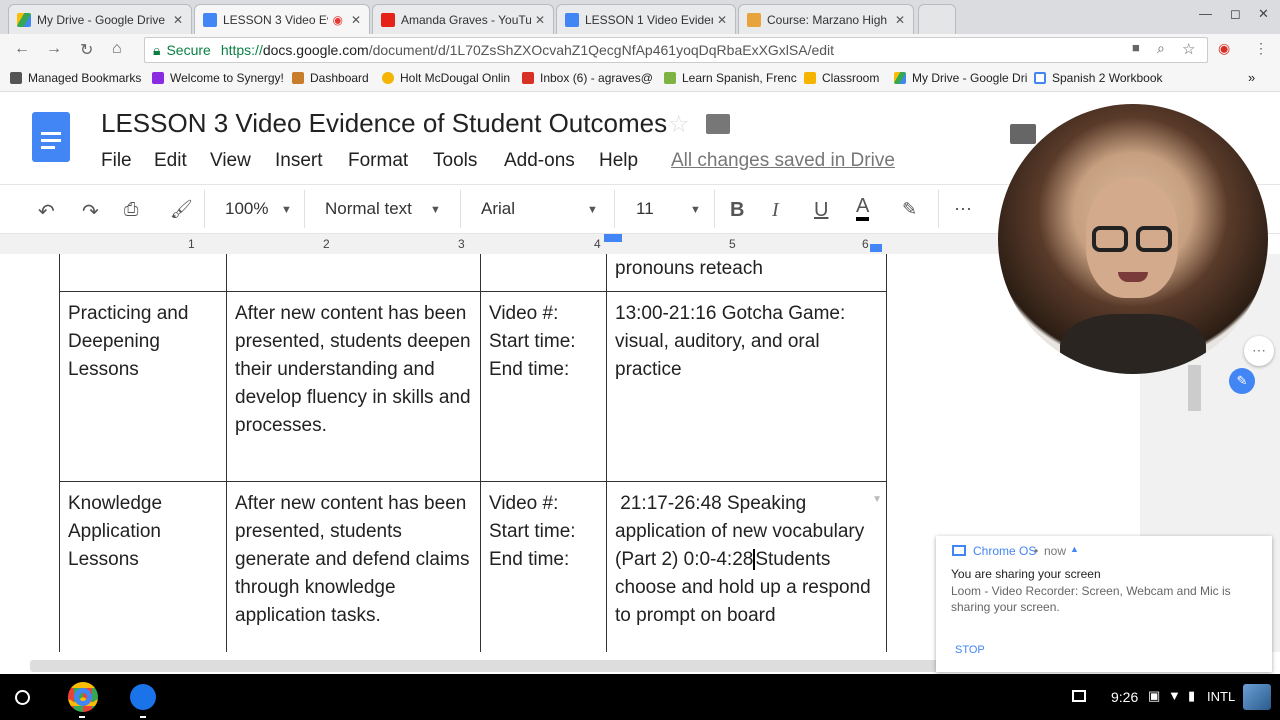  I want to click on more-options-icon: ⋯, so click(1259, 351).